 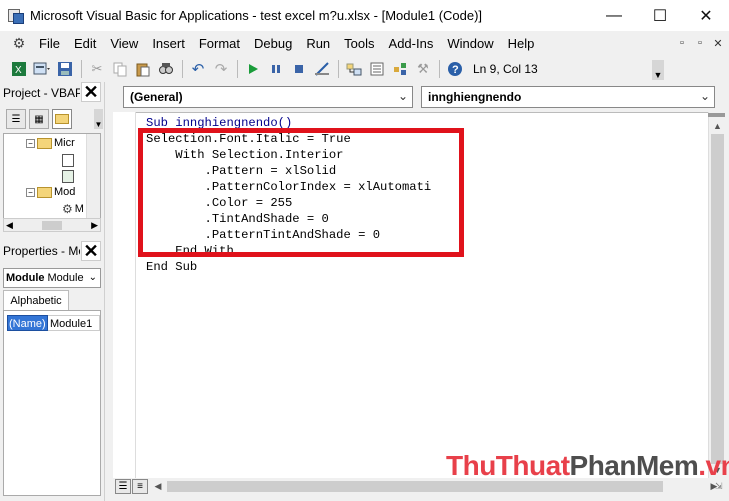 What do you see at coordinates (52, 278) in the screenshot?
I see `properties-object-select: Module Module ⌄` at bounding box center [52, 278].